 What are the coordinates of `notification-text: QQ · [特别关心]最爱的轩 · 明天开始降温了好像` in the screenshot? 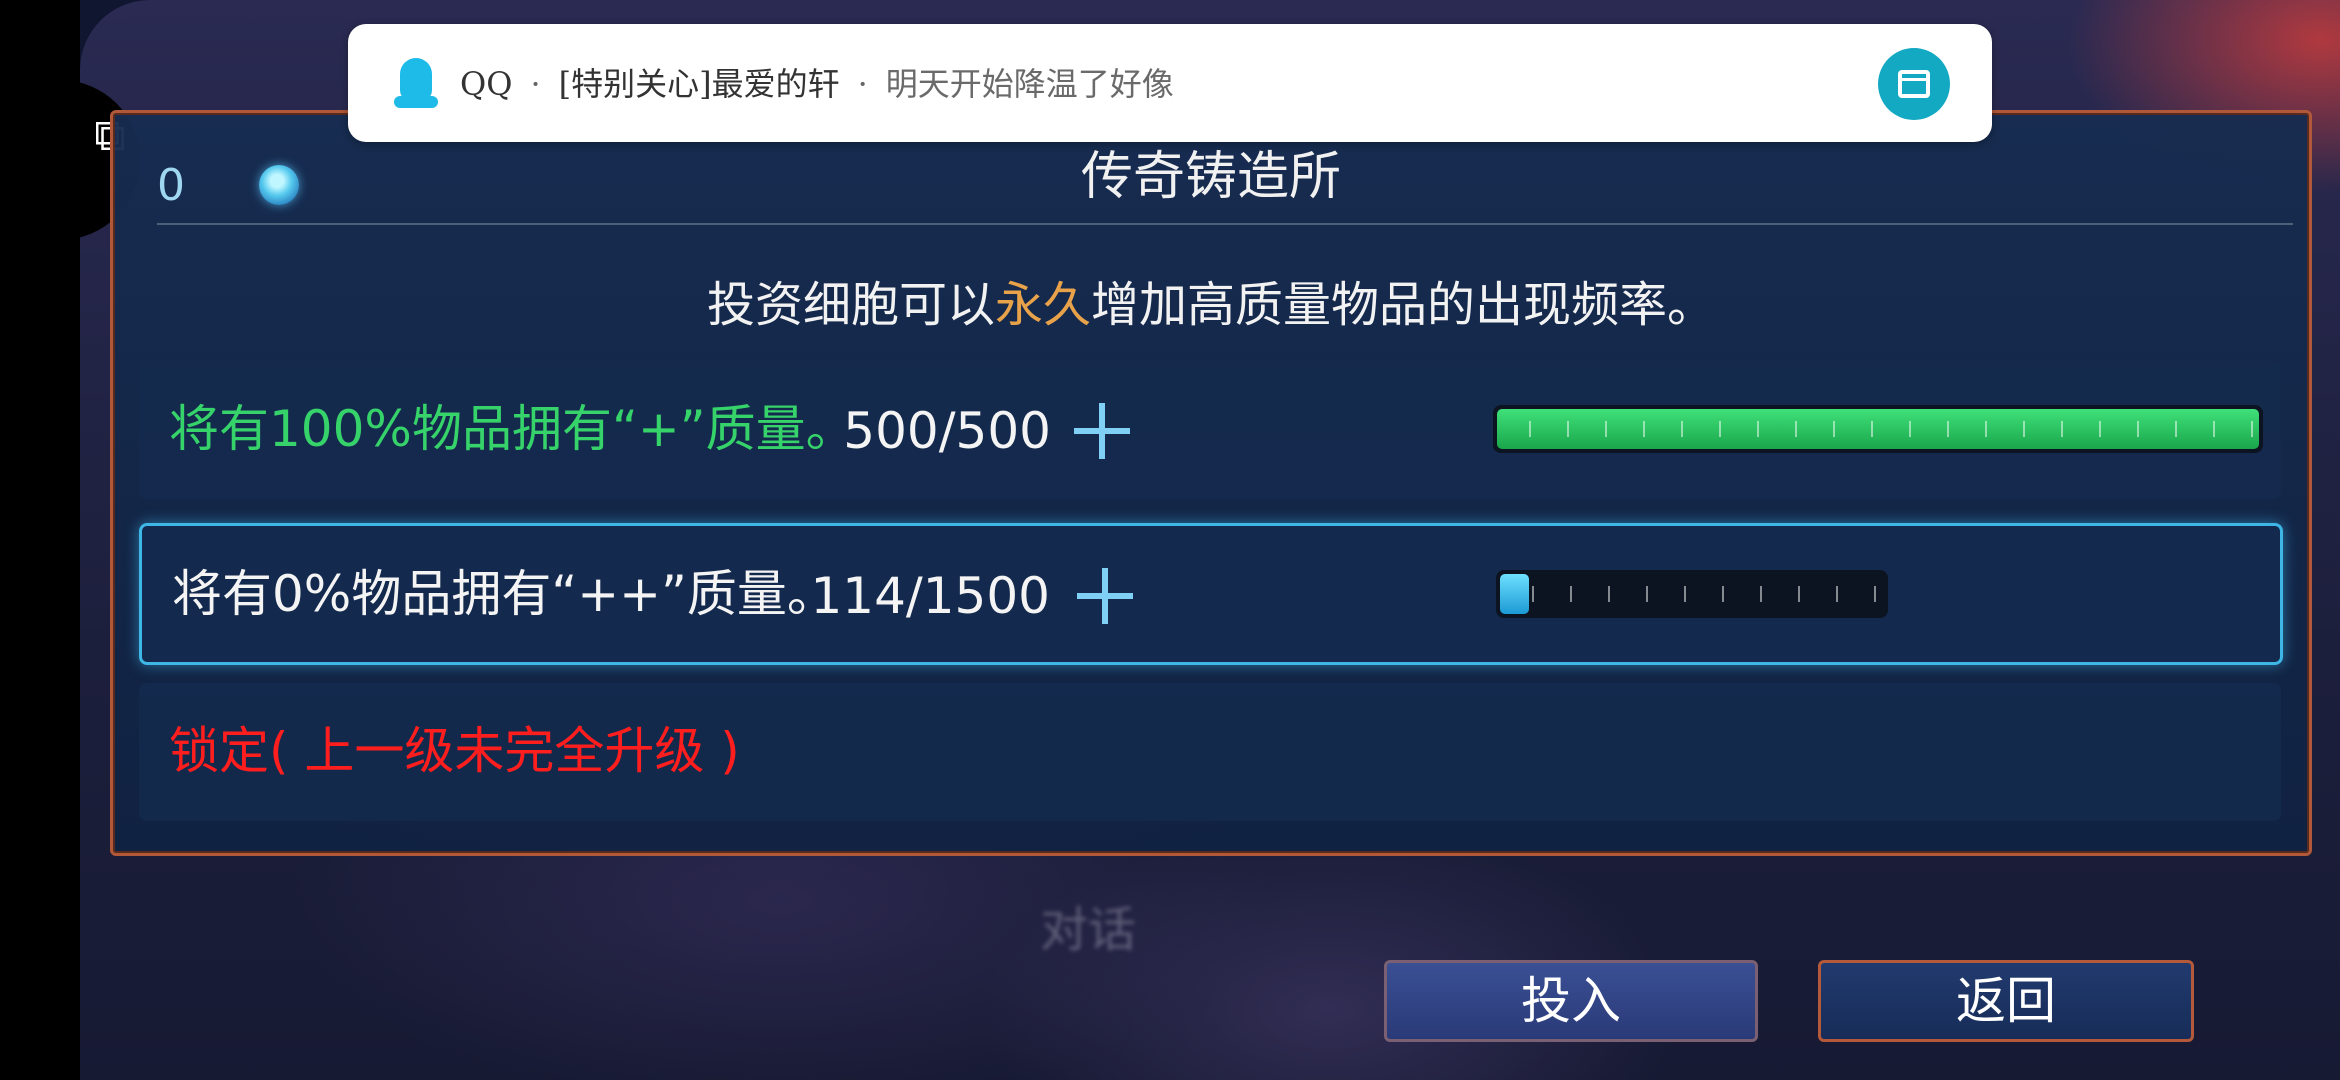 It's located at (817, 84).